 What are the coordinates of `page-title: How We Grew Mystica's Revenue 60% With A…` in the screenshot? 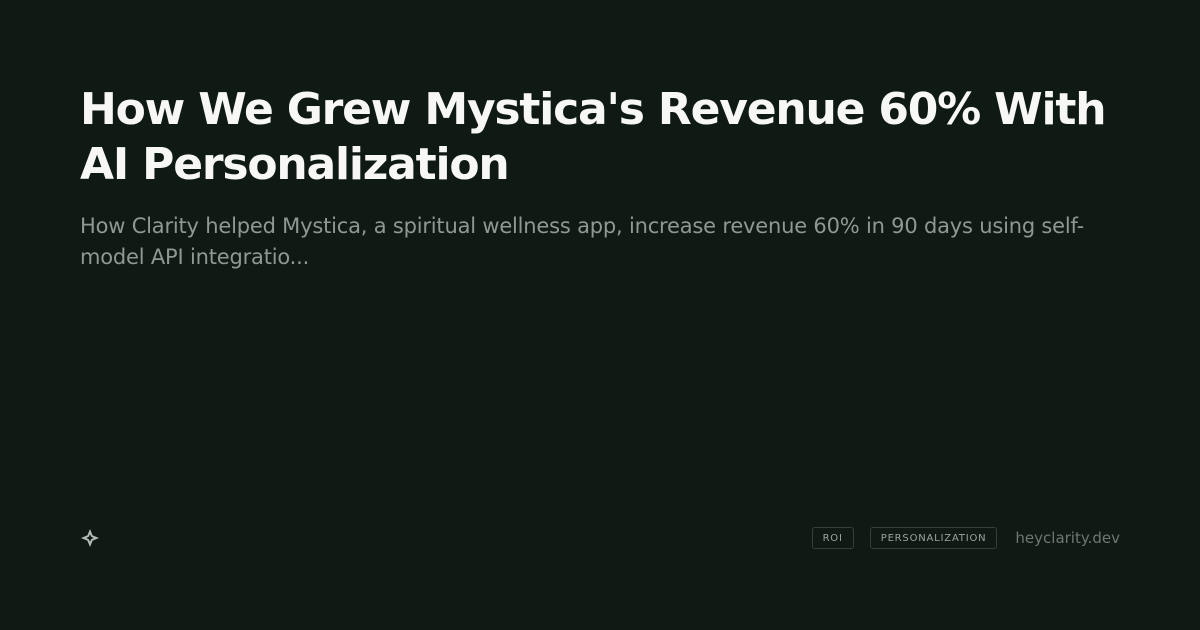 It's located at (593, 137).